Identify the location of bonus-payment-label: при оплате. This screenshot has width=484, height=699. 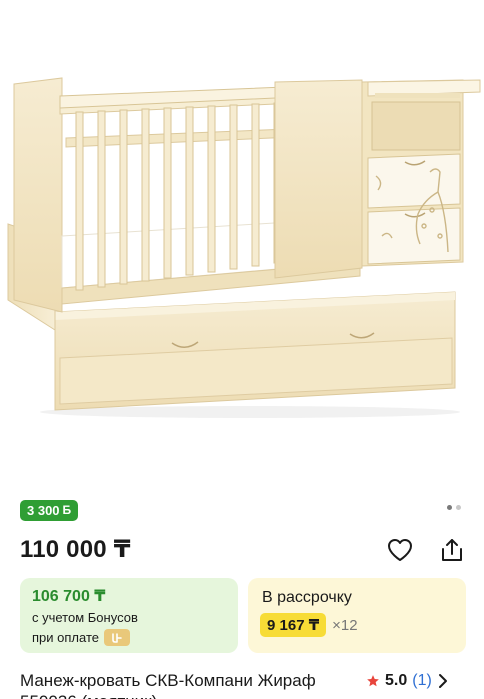
(65, 637).